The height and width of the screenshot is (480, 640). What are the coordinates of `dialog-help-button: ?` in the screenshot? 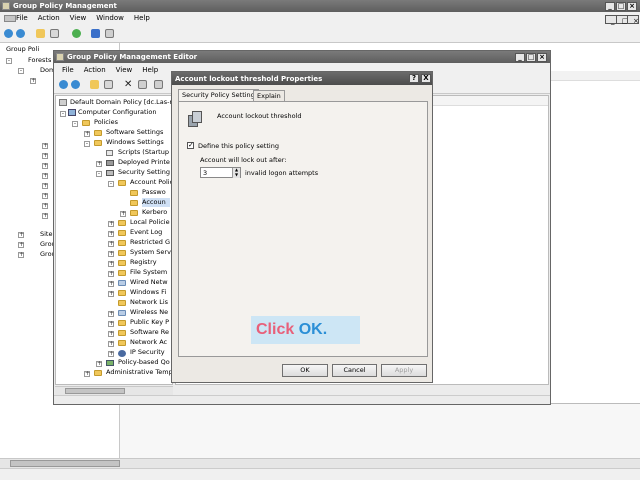 It's located at (414, 78).